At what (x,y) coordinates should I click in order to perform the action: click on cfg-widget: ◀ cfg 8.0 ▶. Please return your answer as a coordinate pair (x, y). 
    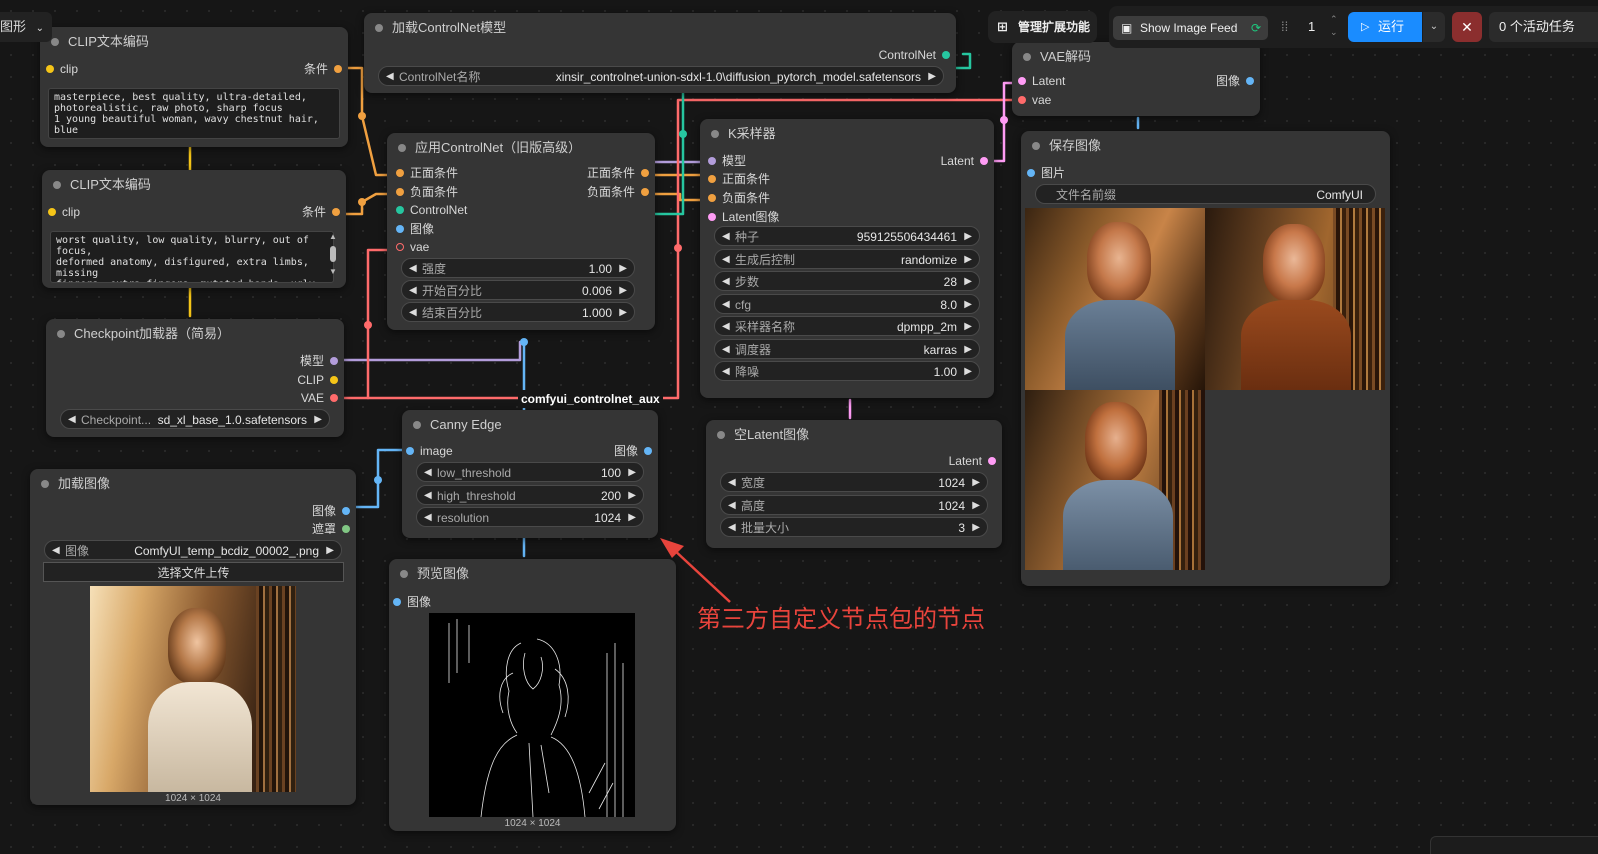
    Looking at the image, I should click on (847, 304).